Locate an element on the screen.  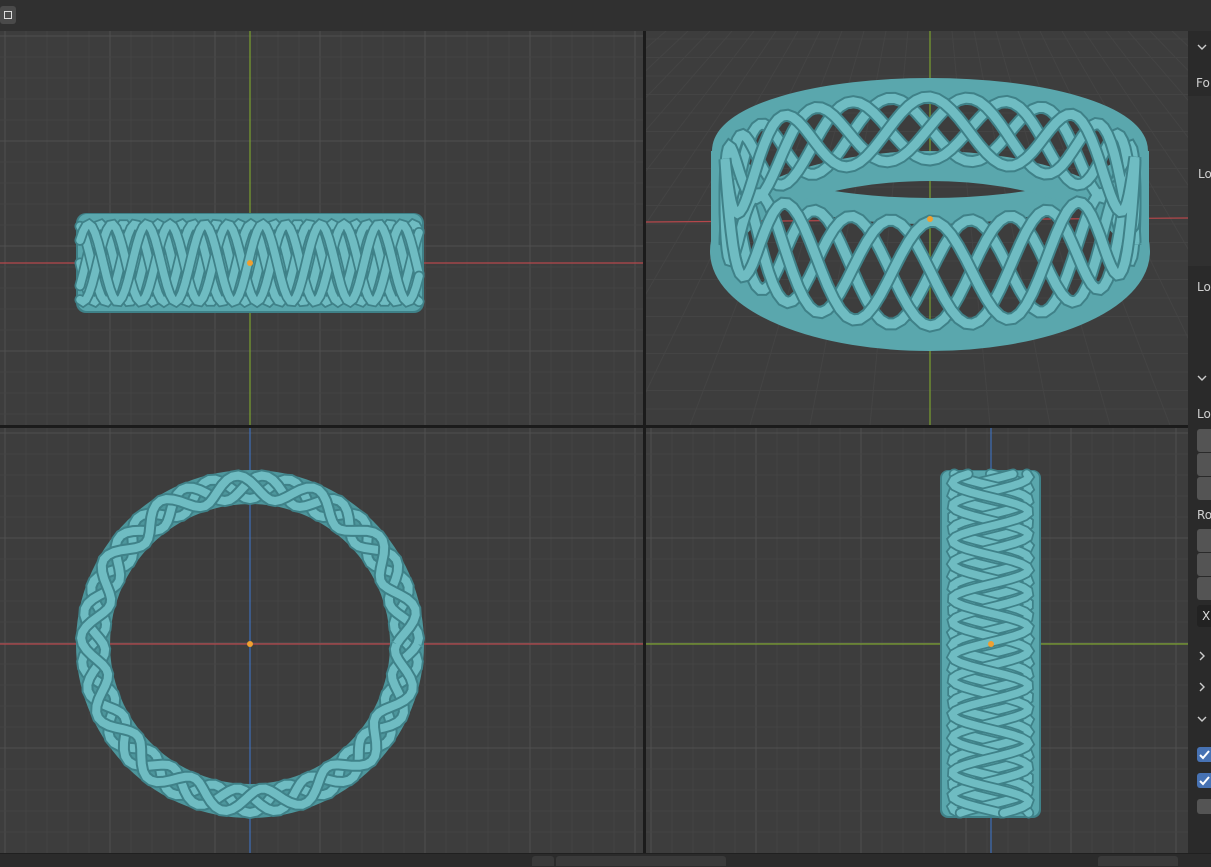
location-x-field is located at coordinates (1204, 440).